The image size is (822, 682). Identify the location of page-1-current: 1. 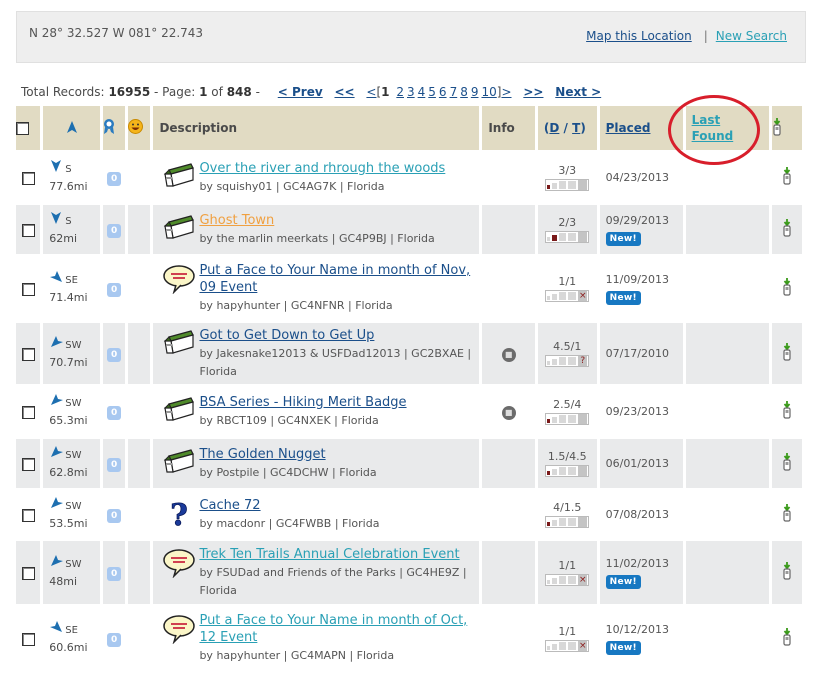
(385, 92).